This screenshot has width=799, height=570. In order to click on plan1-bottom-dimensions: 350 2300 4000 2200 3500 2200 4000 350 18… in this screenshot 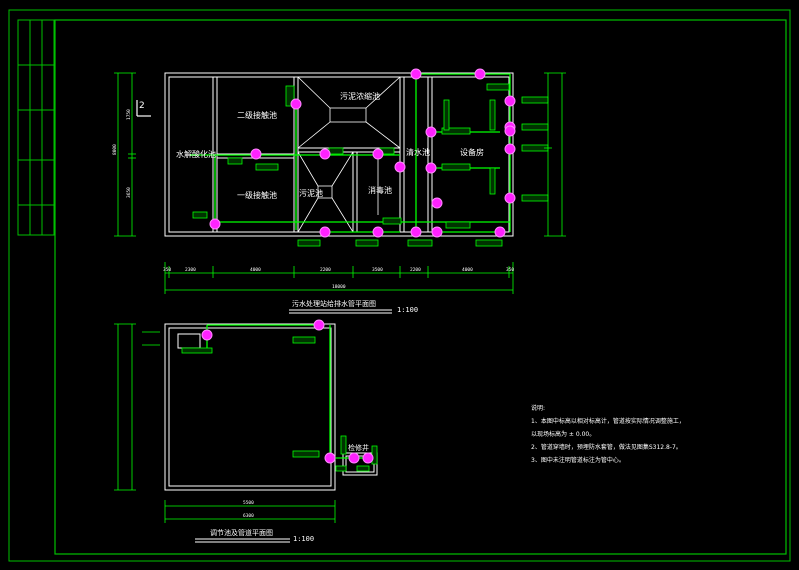, I will do `click(338, 278)`.